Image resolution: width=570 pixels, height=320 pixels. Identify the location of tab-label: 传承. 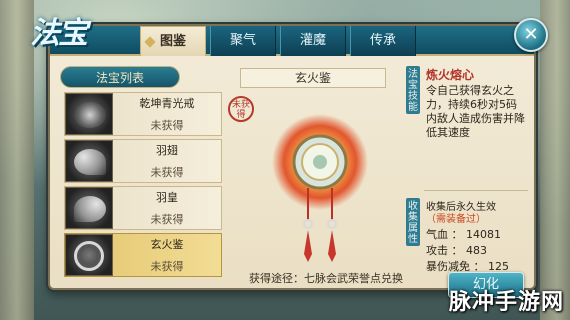
(382, 40).